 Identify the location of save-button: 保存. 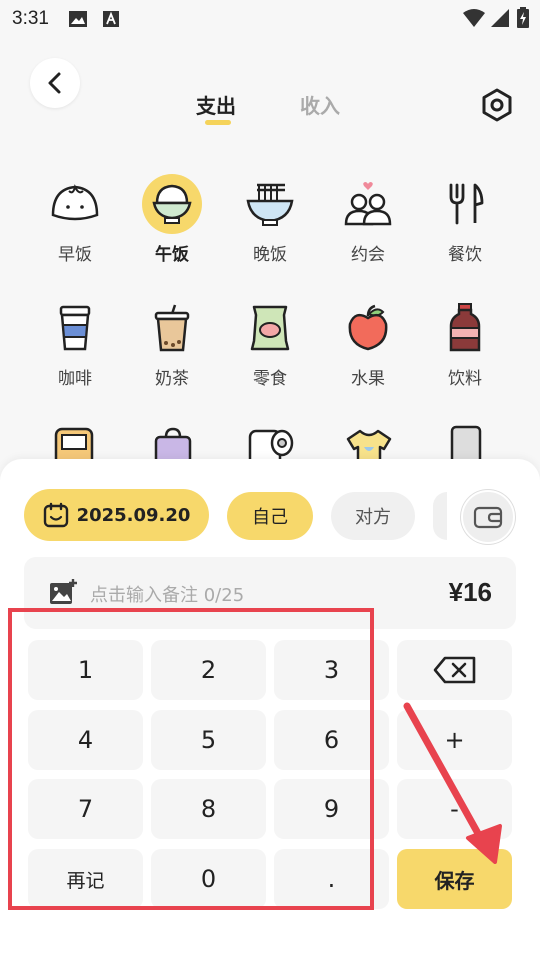
(454, 879).